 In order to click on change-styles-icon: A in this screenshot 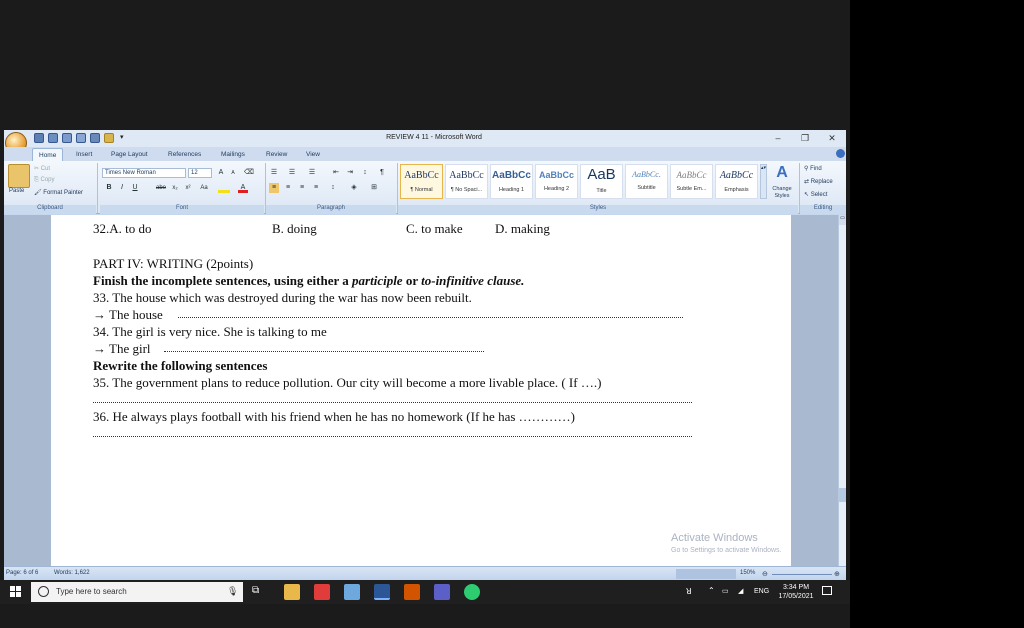, I will do `click(782, 173)`.